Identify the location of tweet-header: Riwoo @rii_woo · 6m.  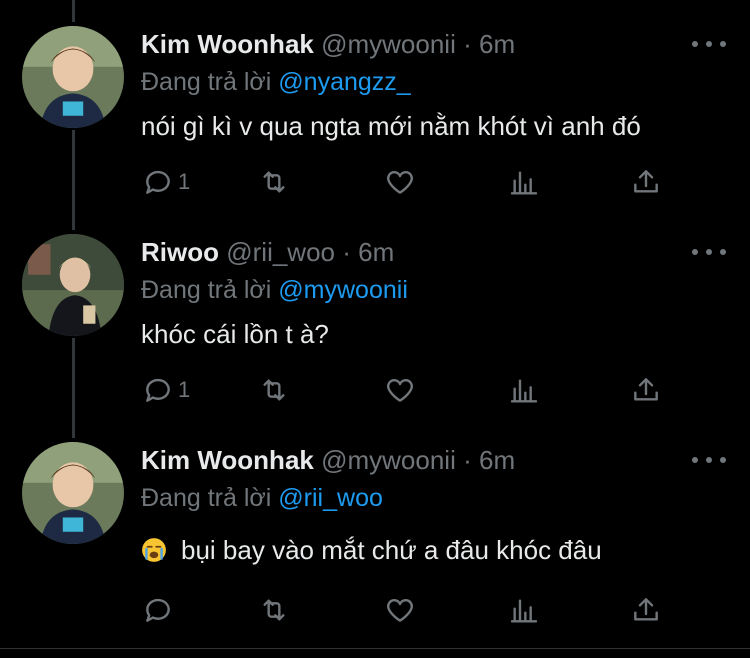
(267, 252).